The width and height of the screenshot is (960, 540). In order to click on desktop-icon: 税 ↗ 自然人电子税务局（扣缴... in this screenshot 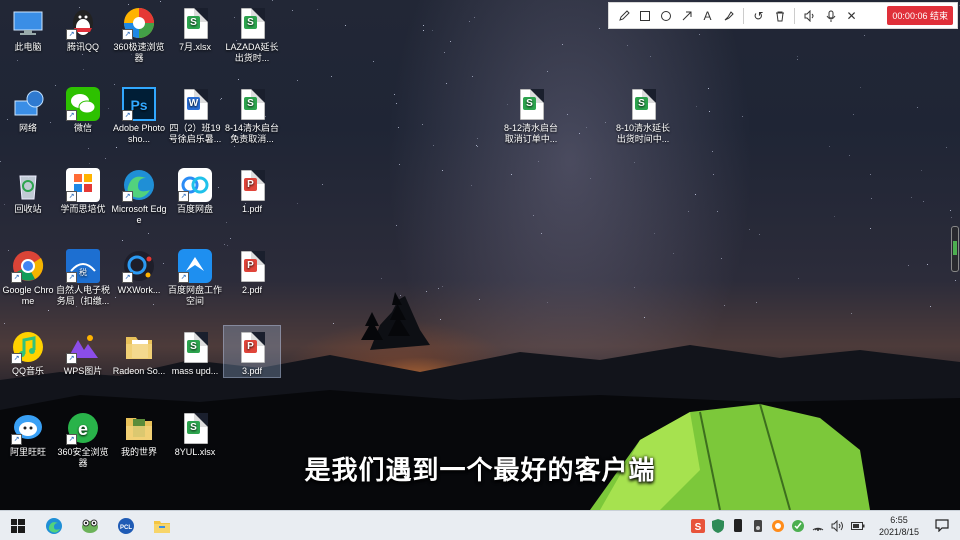, I will do `click(83, 276)`.